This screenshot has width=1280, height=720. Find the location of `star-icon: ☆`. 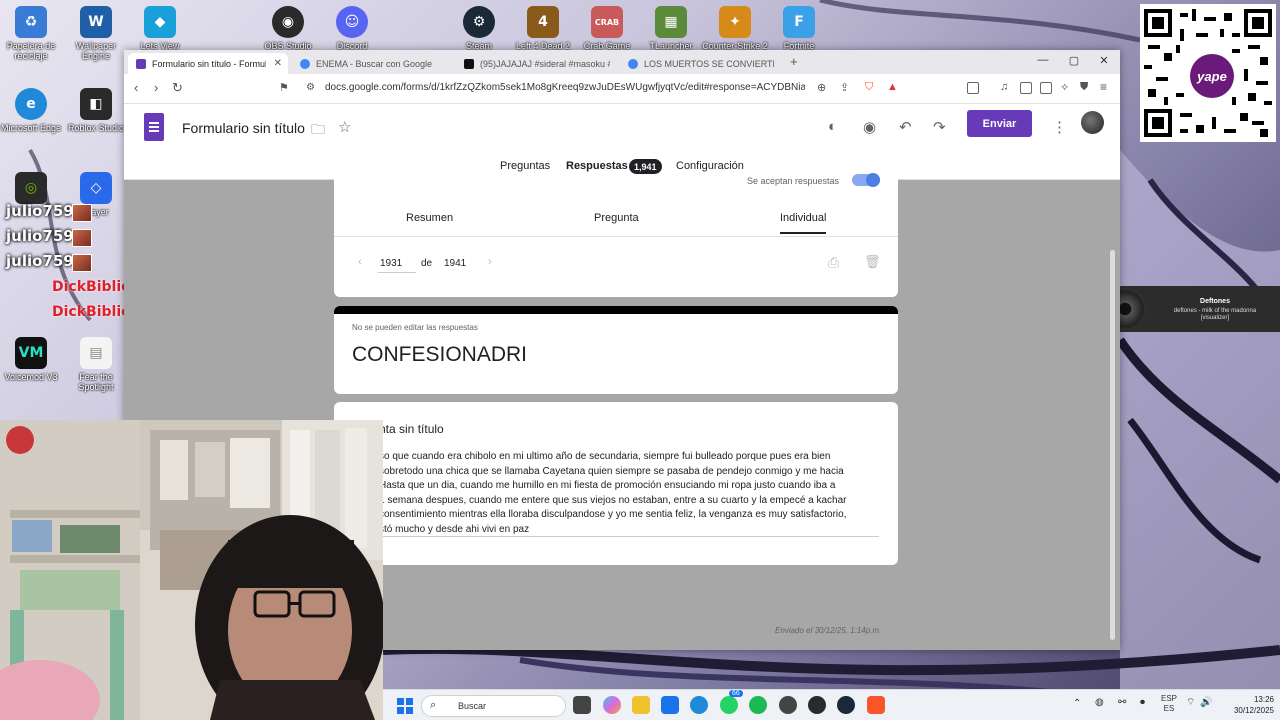

star-icon: ☆ is located at coordinates (344, 127).